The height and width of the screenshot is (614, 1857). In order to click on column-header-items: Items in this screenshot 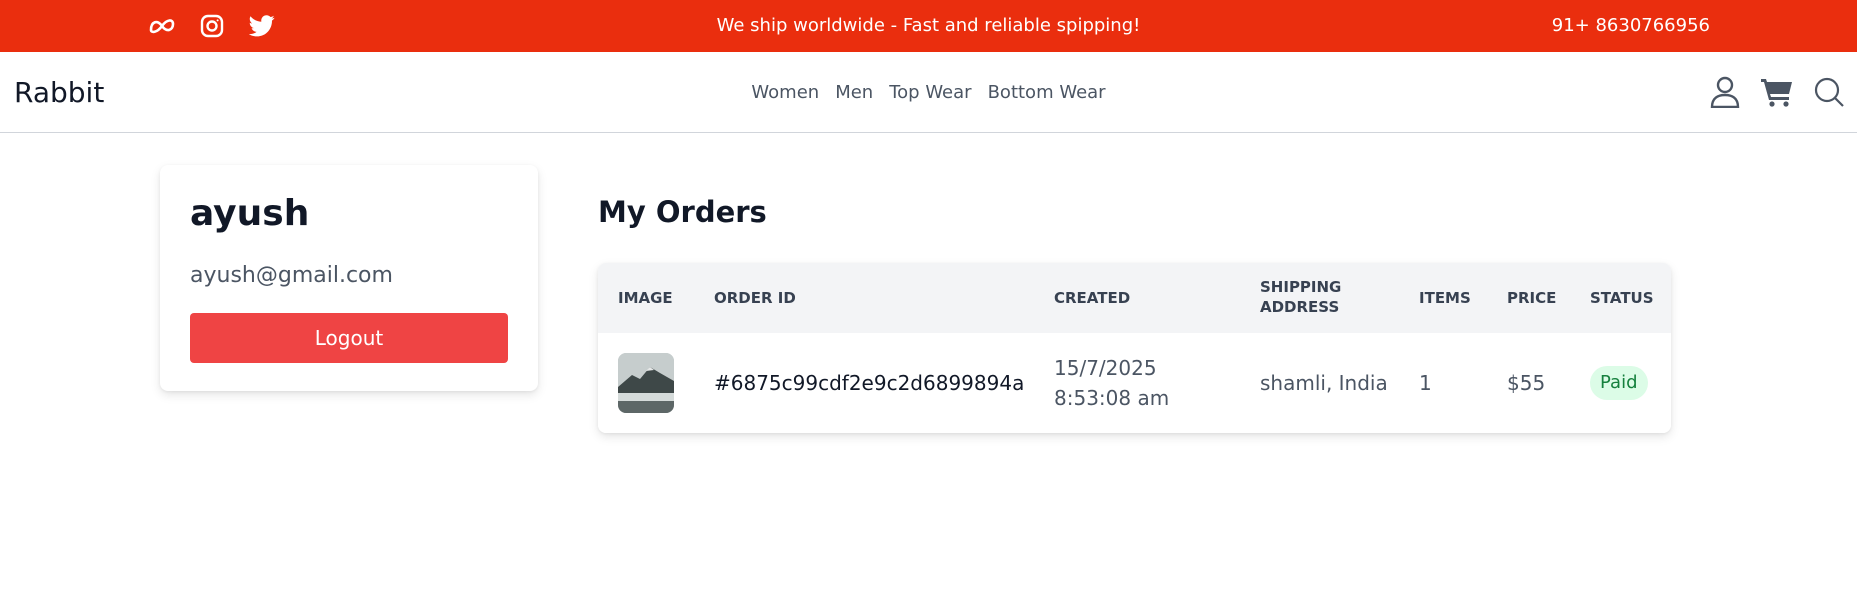, I will do `click(1445, 298)`.